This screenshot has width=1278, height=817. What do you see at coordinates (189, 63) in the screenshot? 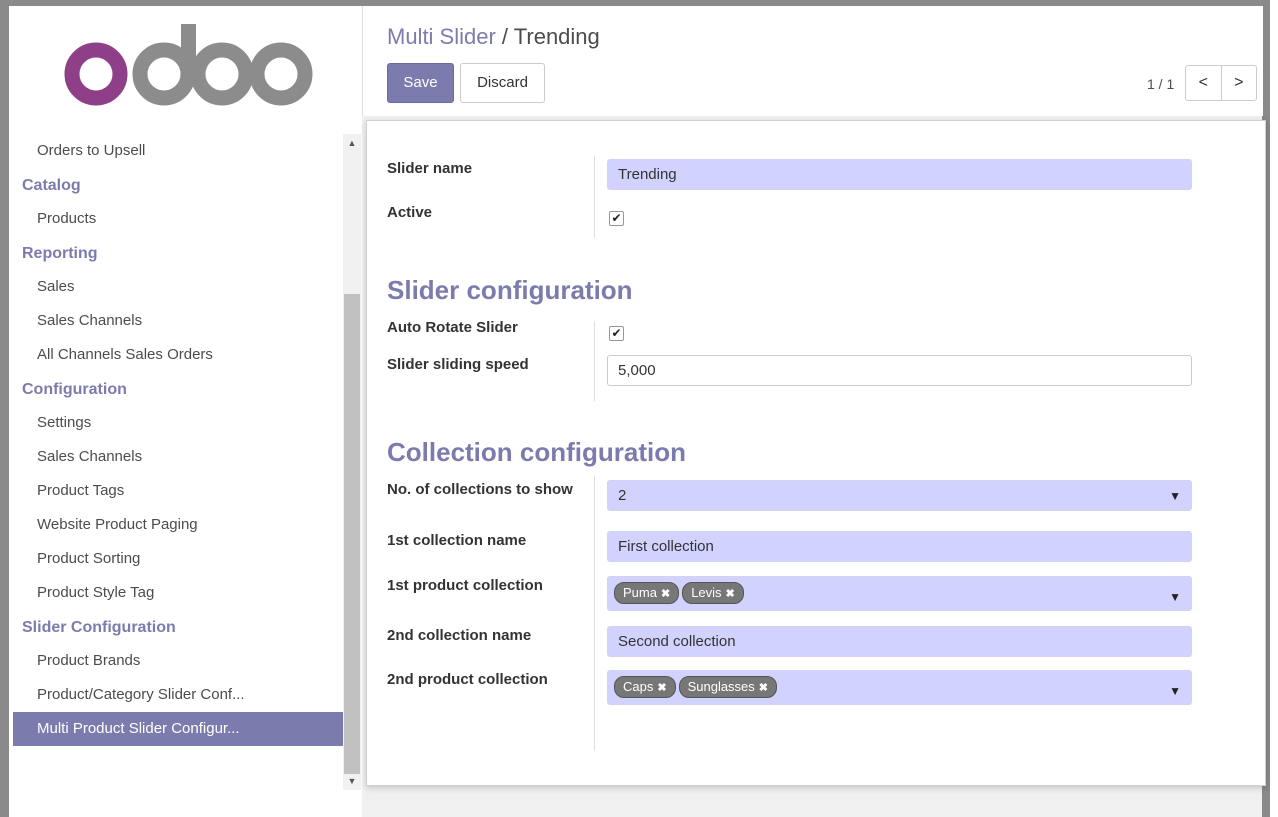
I see `odoo-logo` at bounding box center [189, 63].